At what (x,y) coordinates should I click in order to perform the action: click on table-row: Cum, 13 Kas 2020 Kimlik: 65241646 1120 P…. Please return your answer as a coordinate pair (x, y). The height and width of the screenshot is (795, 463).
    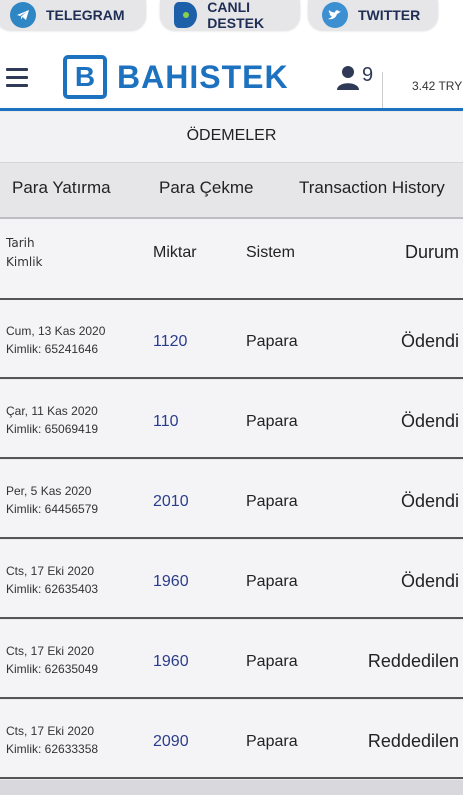
    Looking at the image, I should click on (231, 339).